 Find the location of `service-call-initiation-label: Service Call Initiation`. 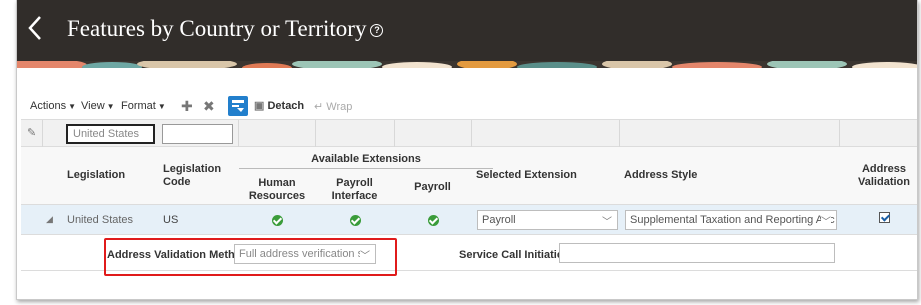

service-call-initiation-label: Service Call Initiation is located at coordinates (515, 255).